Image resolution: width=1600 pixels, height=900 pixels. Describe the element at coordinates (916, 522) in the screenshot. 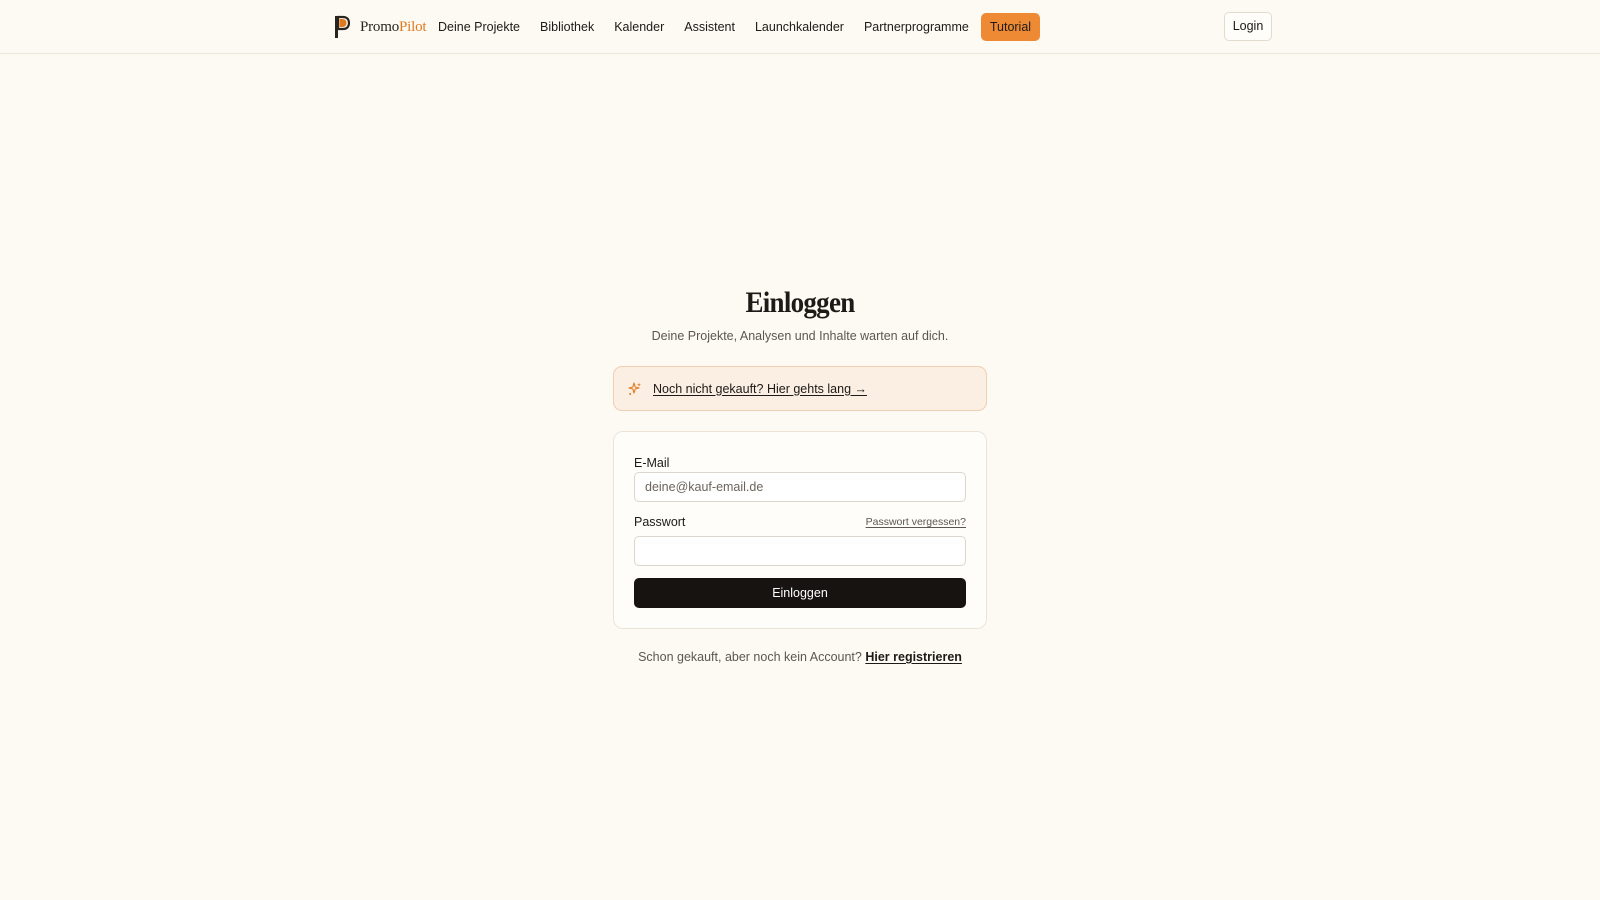

I see `forgot-password-link: Passwort vergessen?` at that location.